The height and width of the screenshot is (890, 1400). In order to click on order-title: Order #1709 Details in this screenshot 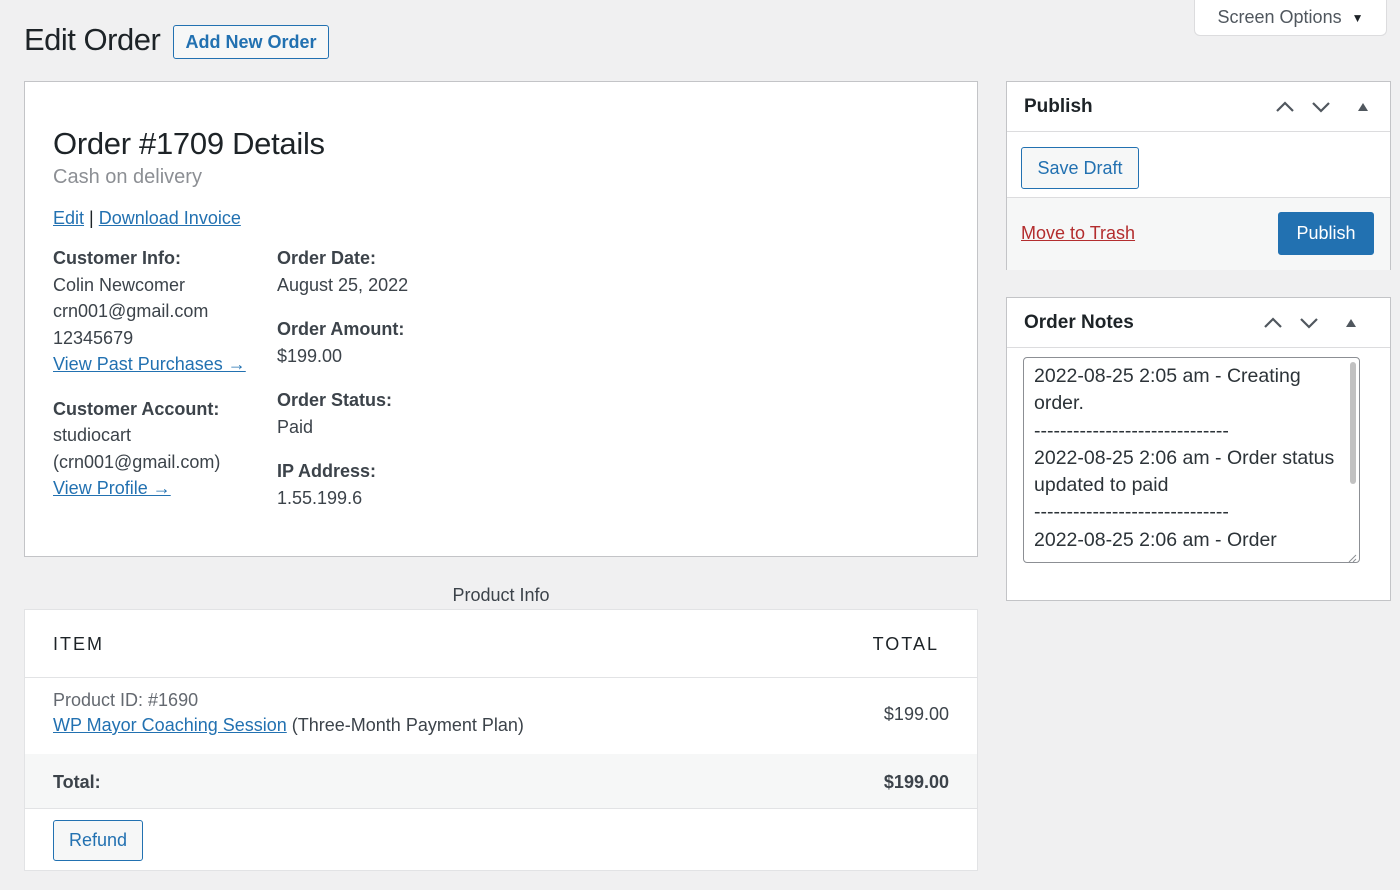, I will do `click(189, 143)`.